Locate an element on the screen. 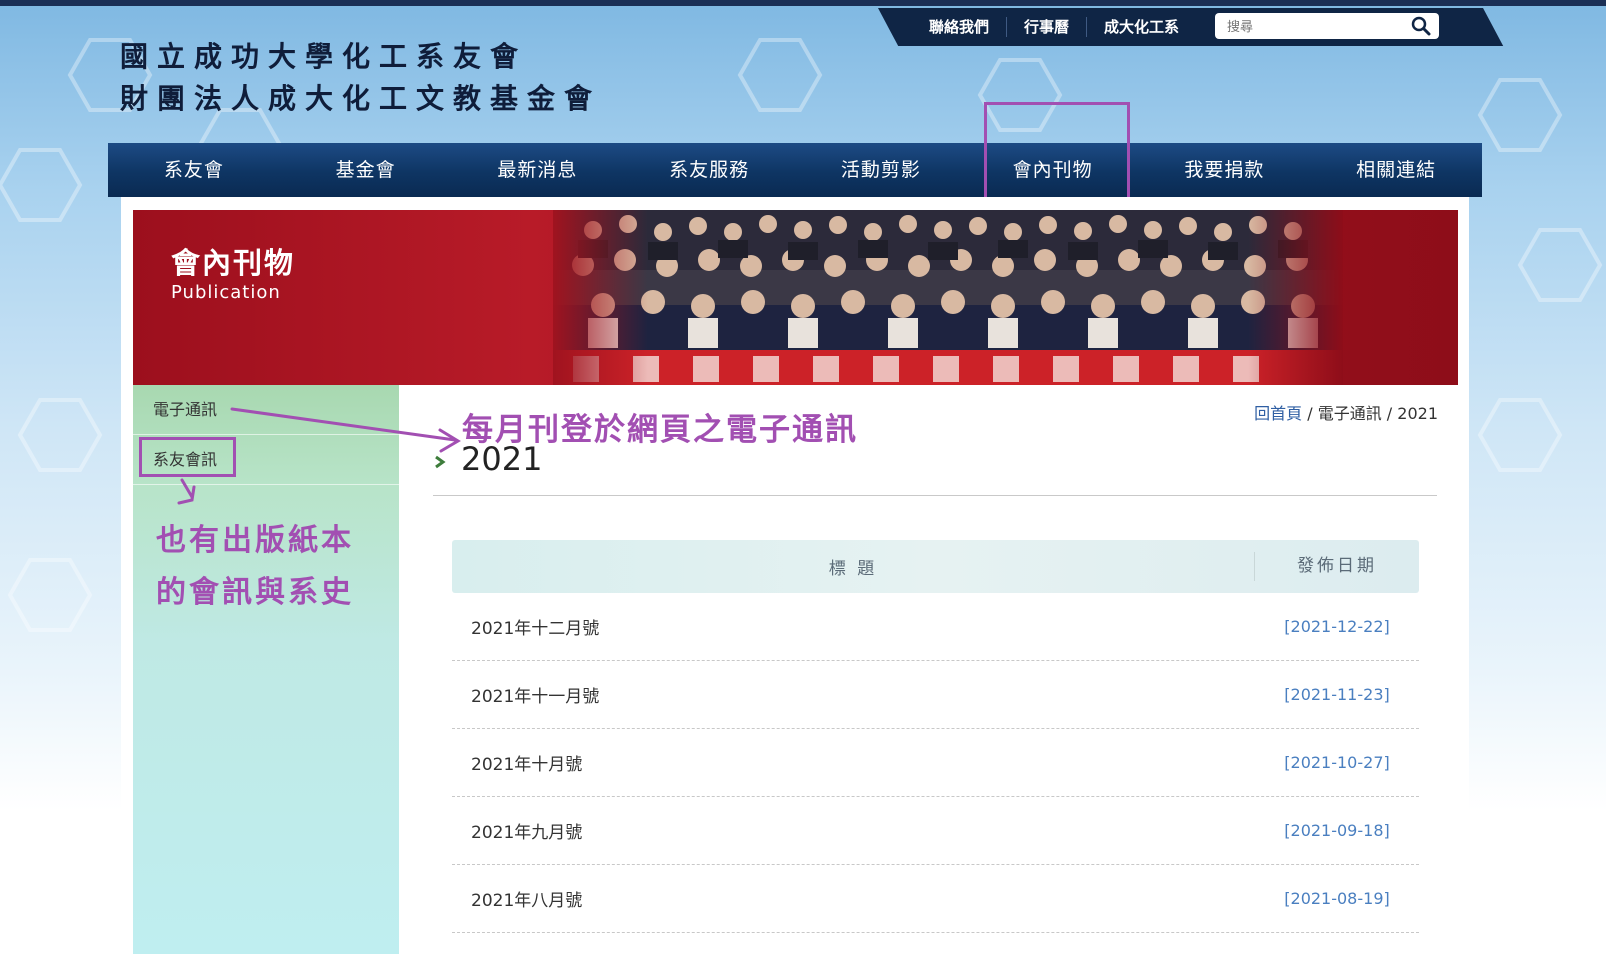 The height and width of the screenshot is (954, 1606). logo-line-1: 國立成功大學化工系友會 is located at coordinates (324, 56).